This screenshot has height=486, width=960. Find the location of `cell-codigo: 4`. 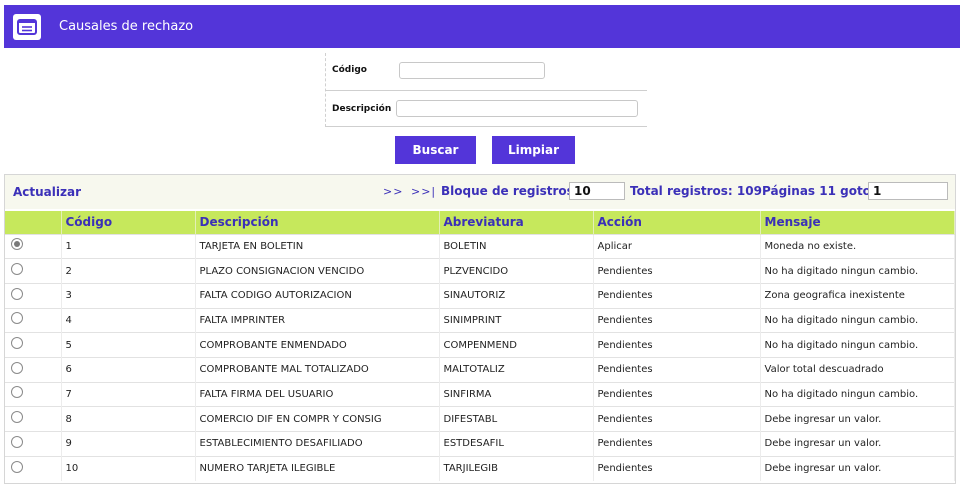

cell-codigo: 4 is located at coordinates (128, 320).